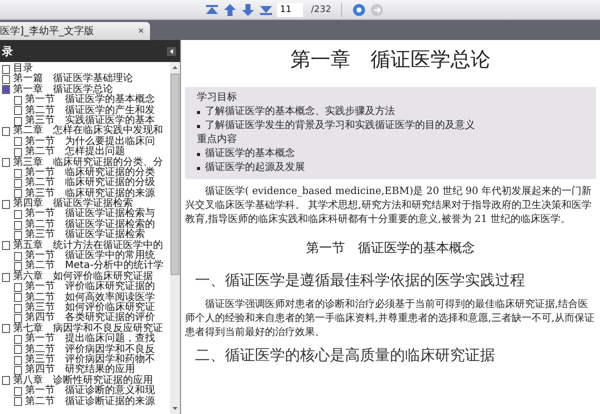  Describe the element at coordinates (86, 318) in the screenshot. I see `toc-item: 第四节 各类研究证据的评价` at that location.